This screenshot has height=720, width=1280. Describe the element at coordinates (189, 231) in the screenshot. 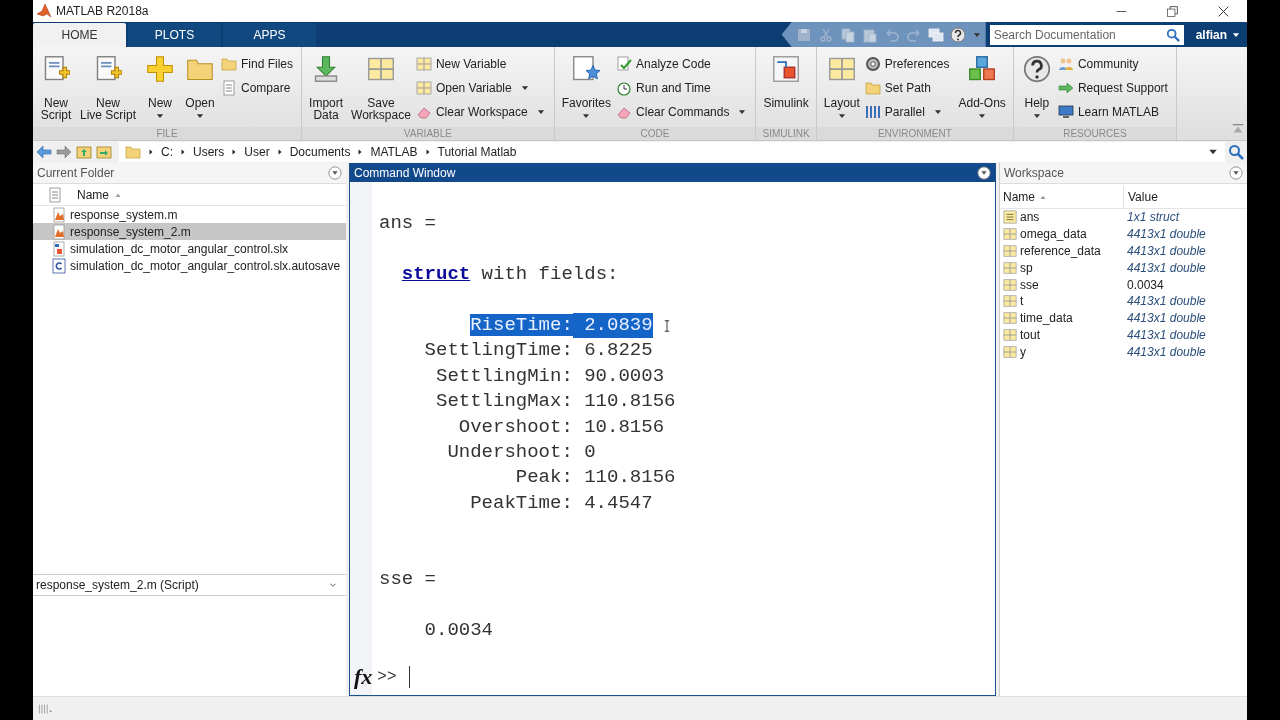

I see `file-row: response_system_2.m` at that location.